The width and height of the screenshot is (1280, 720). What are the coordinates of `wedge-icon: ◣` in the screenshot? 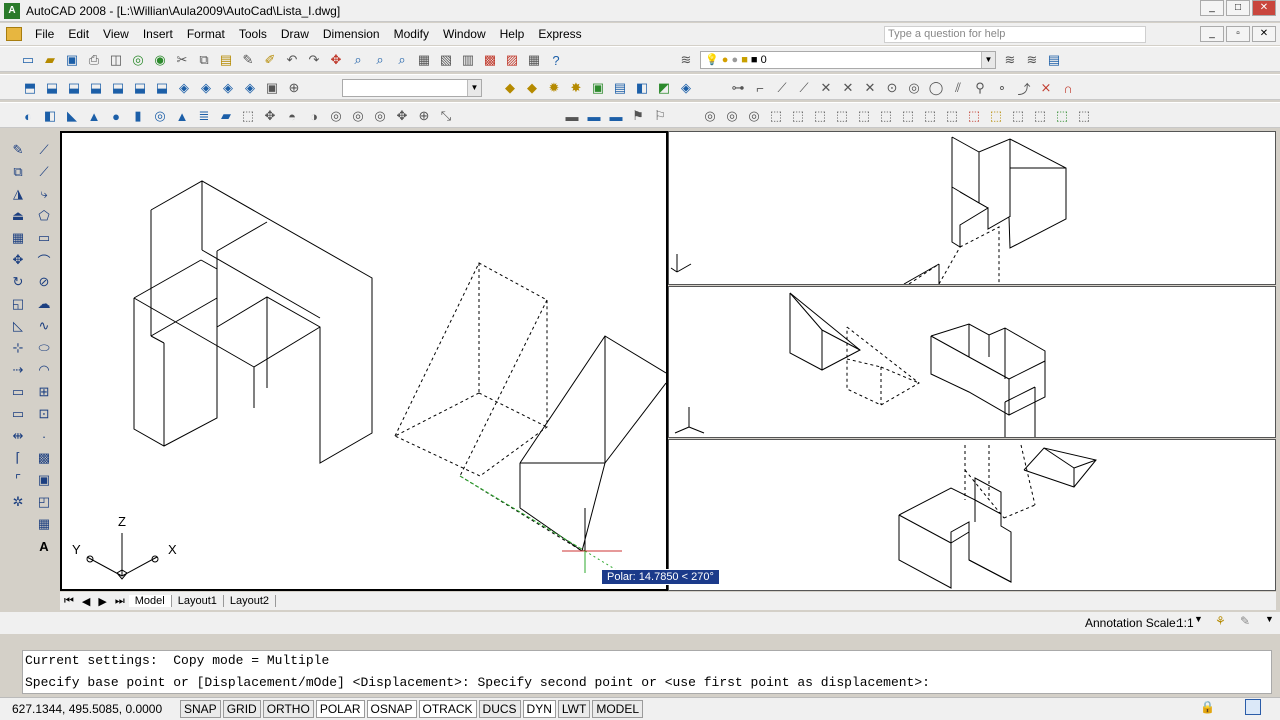 It's located at (72, 116).